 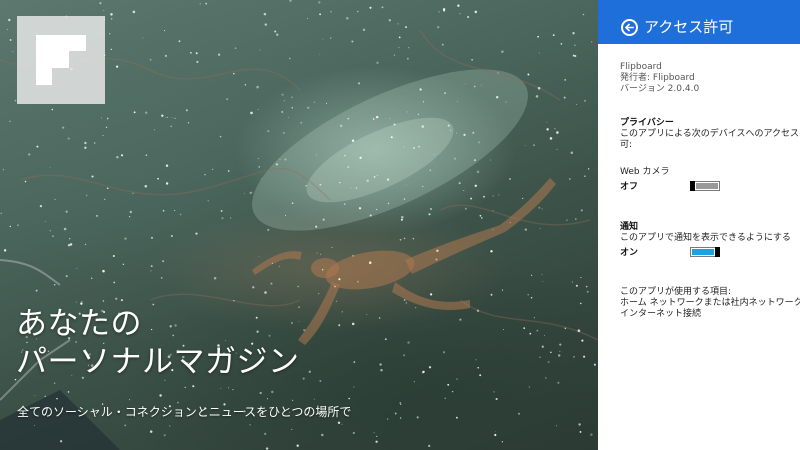 What do you see at coordinates (657, 78) in the screenshot?
I see `publisher-text: 発行者: Flipboard` at bounding box center [657, 78].